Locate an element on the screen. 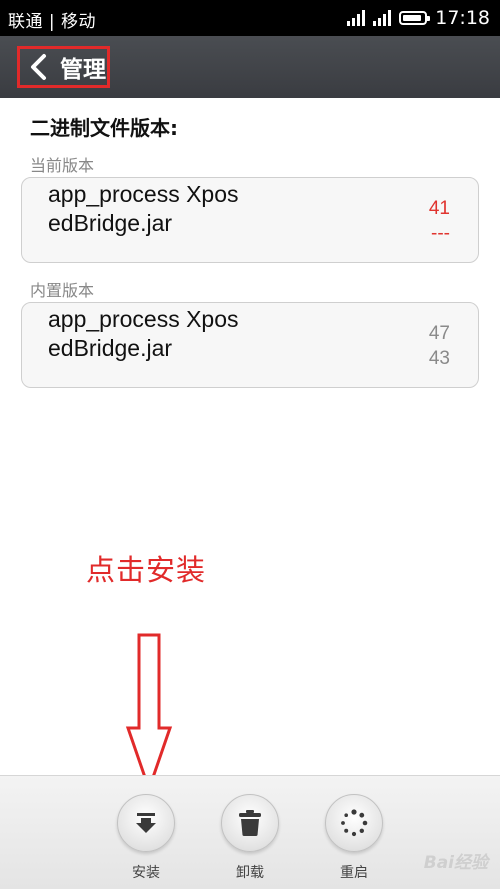 The image size is (500, 889). annotation-text: 点击安装 is located at coordinates (146, 570).